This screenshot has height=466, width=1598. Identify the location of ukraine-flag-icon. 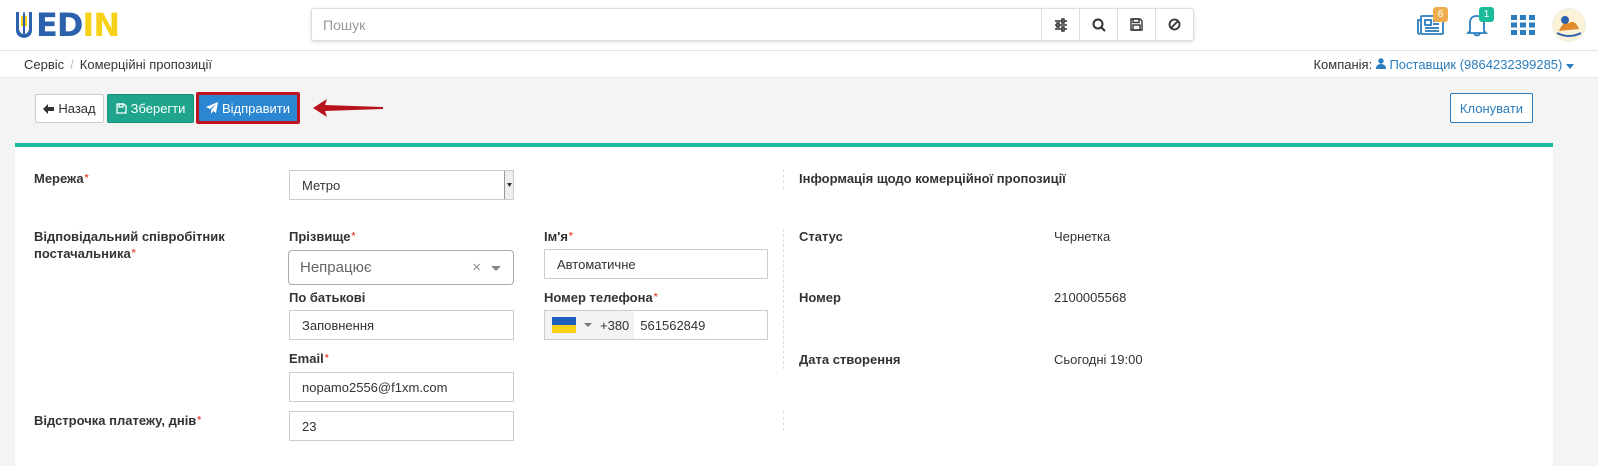
(564, 325).